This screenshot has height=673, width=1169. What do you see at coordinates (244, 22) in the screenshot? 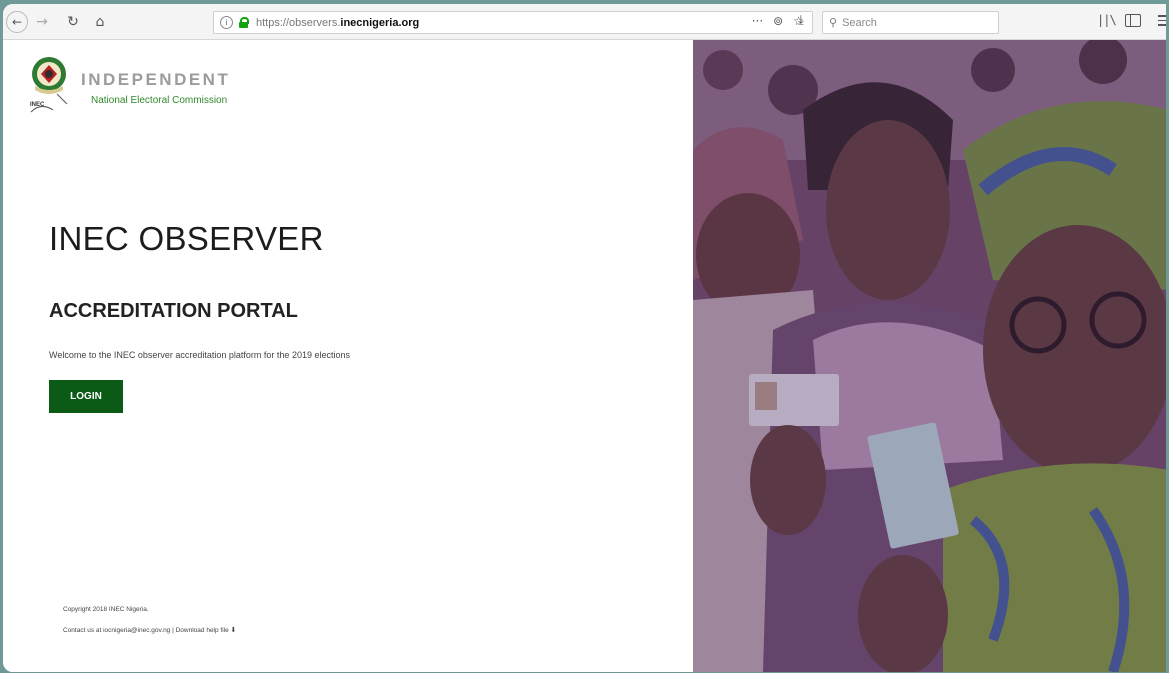
I see `lock-icon` at bounding box center [244, 22].